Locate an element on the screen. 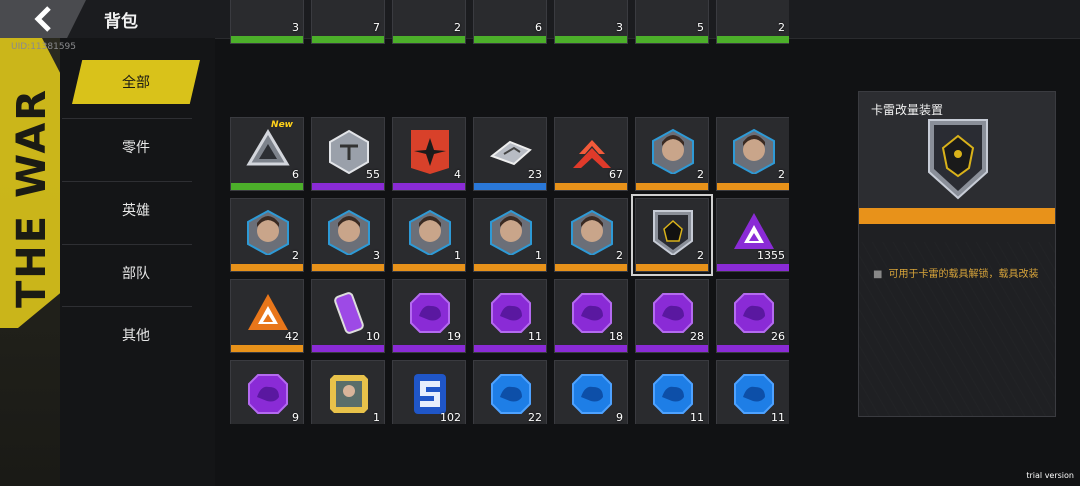 The image size is (1080, 486). sidebar-item-heroes: 英雄 is located at coordinates (136, 210).